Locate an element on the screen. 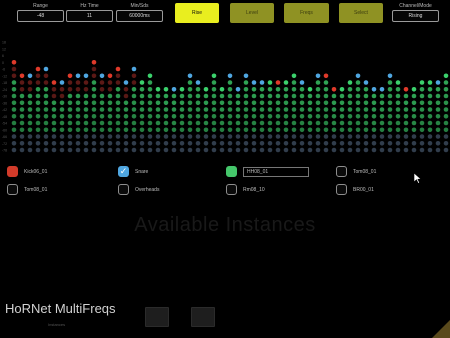 The height and width of the screenshot is (338, 450). level-toggle-button: Level is located at coordinates (252, 13).